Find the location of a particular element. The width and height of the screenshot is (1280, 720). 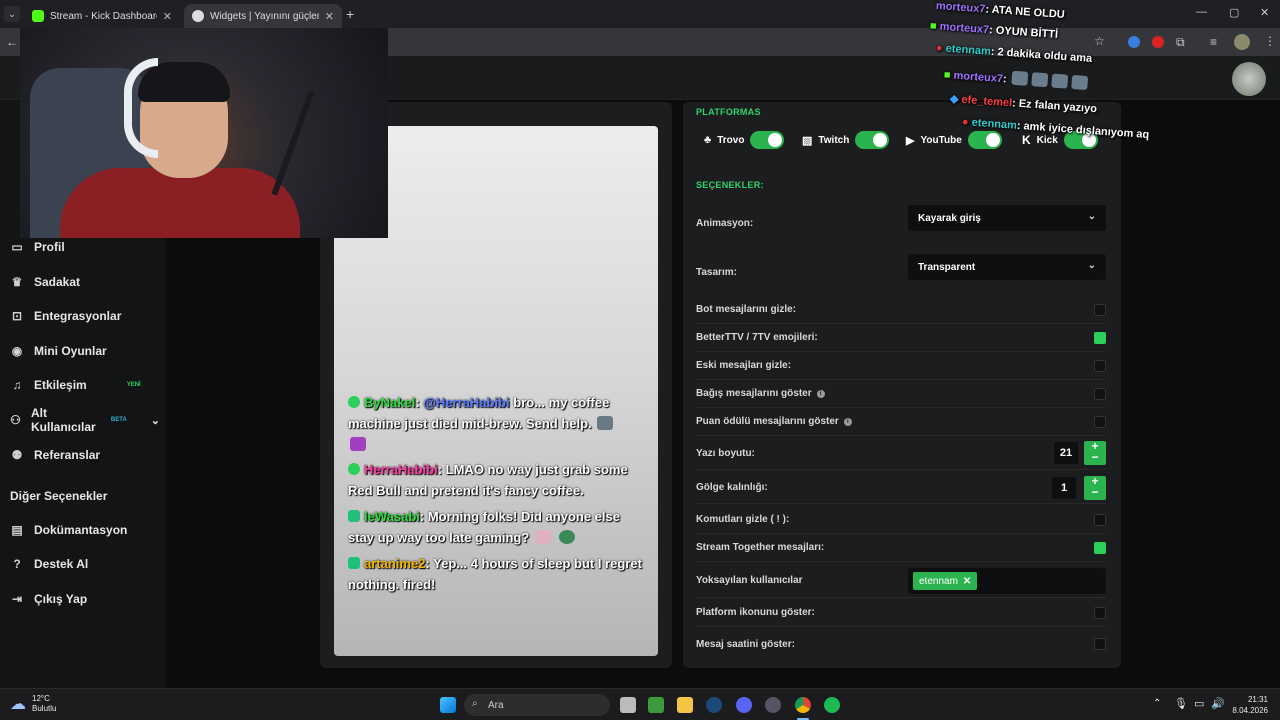

sidebar-item-dokumantasyon: ▤ Dokümantasyon is located at coordinates (85, 530).